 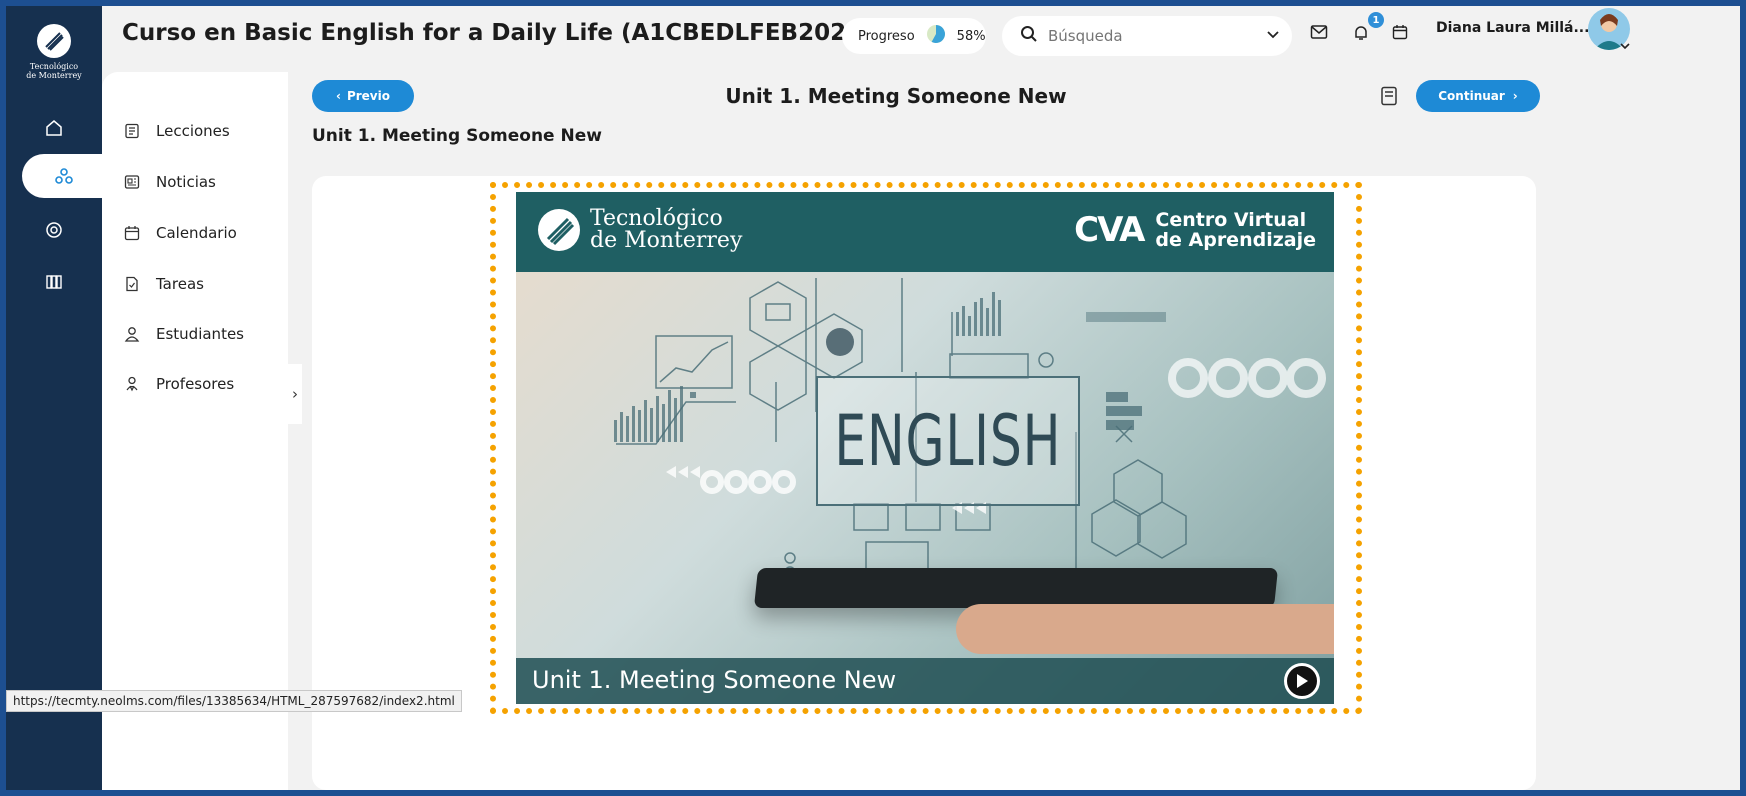 What do you see at coordinates (1109, 230) in the screenshot?
I see `cva-mark: CVA` at bounding box center [1109, 230].